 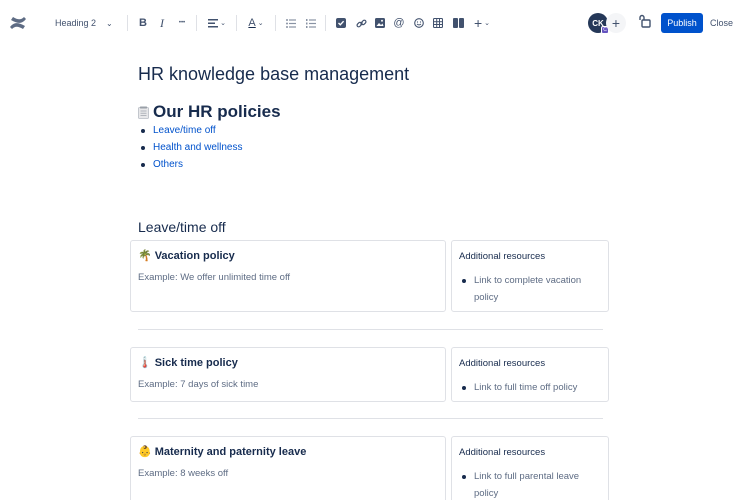 I want to click on publish-label: Publish, so click(x=682, y=23).